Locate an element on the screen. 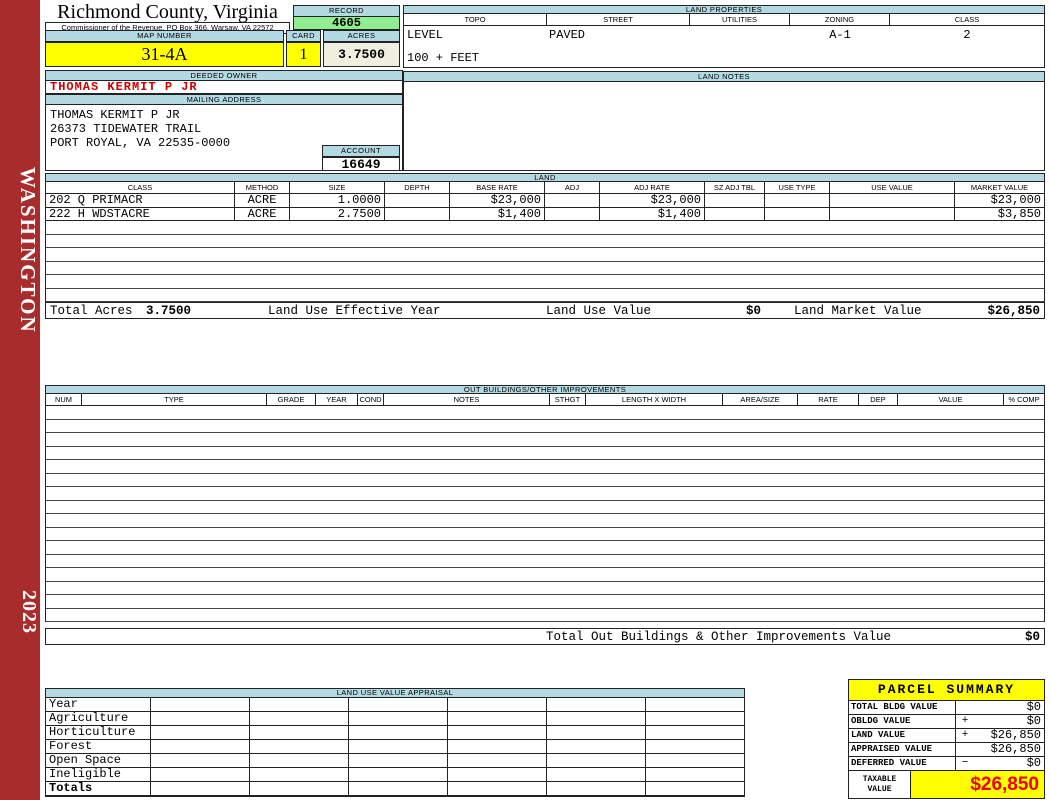 This screenshot has height=800, width=1050. map-number-header: MAP NUMBER is located at coordinates (164, 36).